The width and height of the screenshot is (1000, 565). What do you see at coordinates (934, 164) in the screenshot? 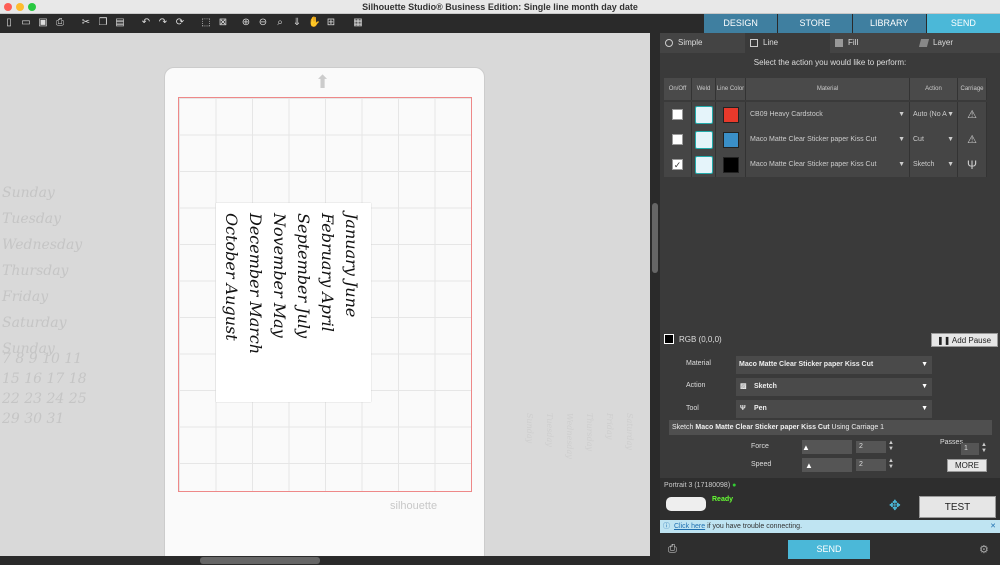
I see `action-select: Sketch ▼` at bounding box center [934, 164].